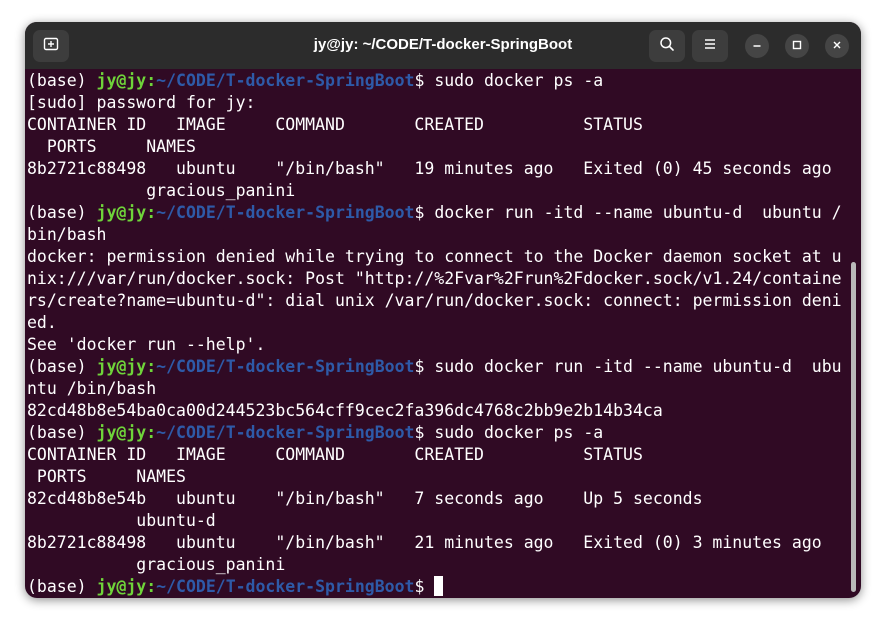 The height and width of the screenshot is (629, 886). What do you see at coordinates (638, 212) in the screenshot?
I see `command-text: docker run -itd --name ubuntu-d ubuntu /` at bounding box center [638, 212].